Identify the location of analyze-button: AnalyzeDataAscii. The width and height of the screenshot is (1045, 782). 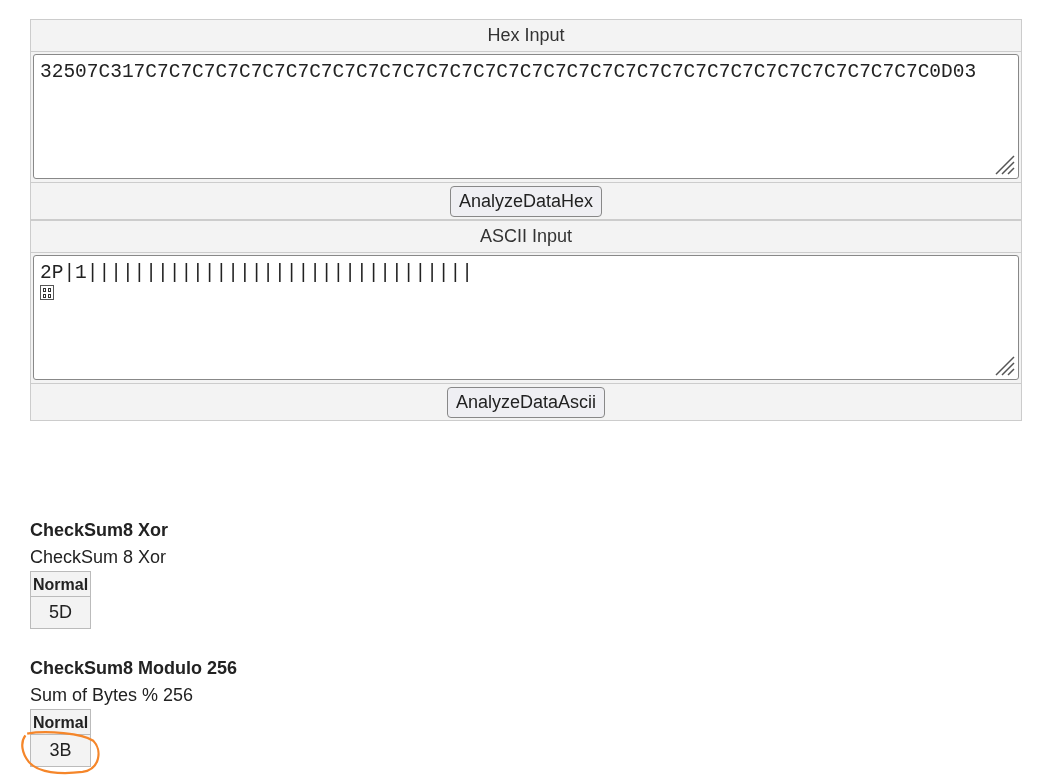
(526, 402).